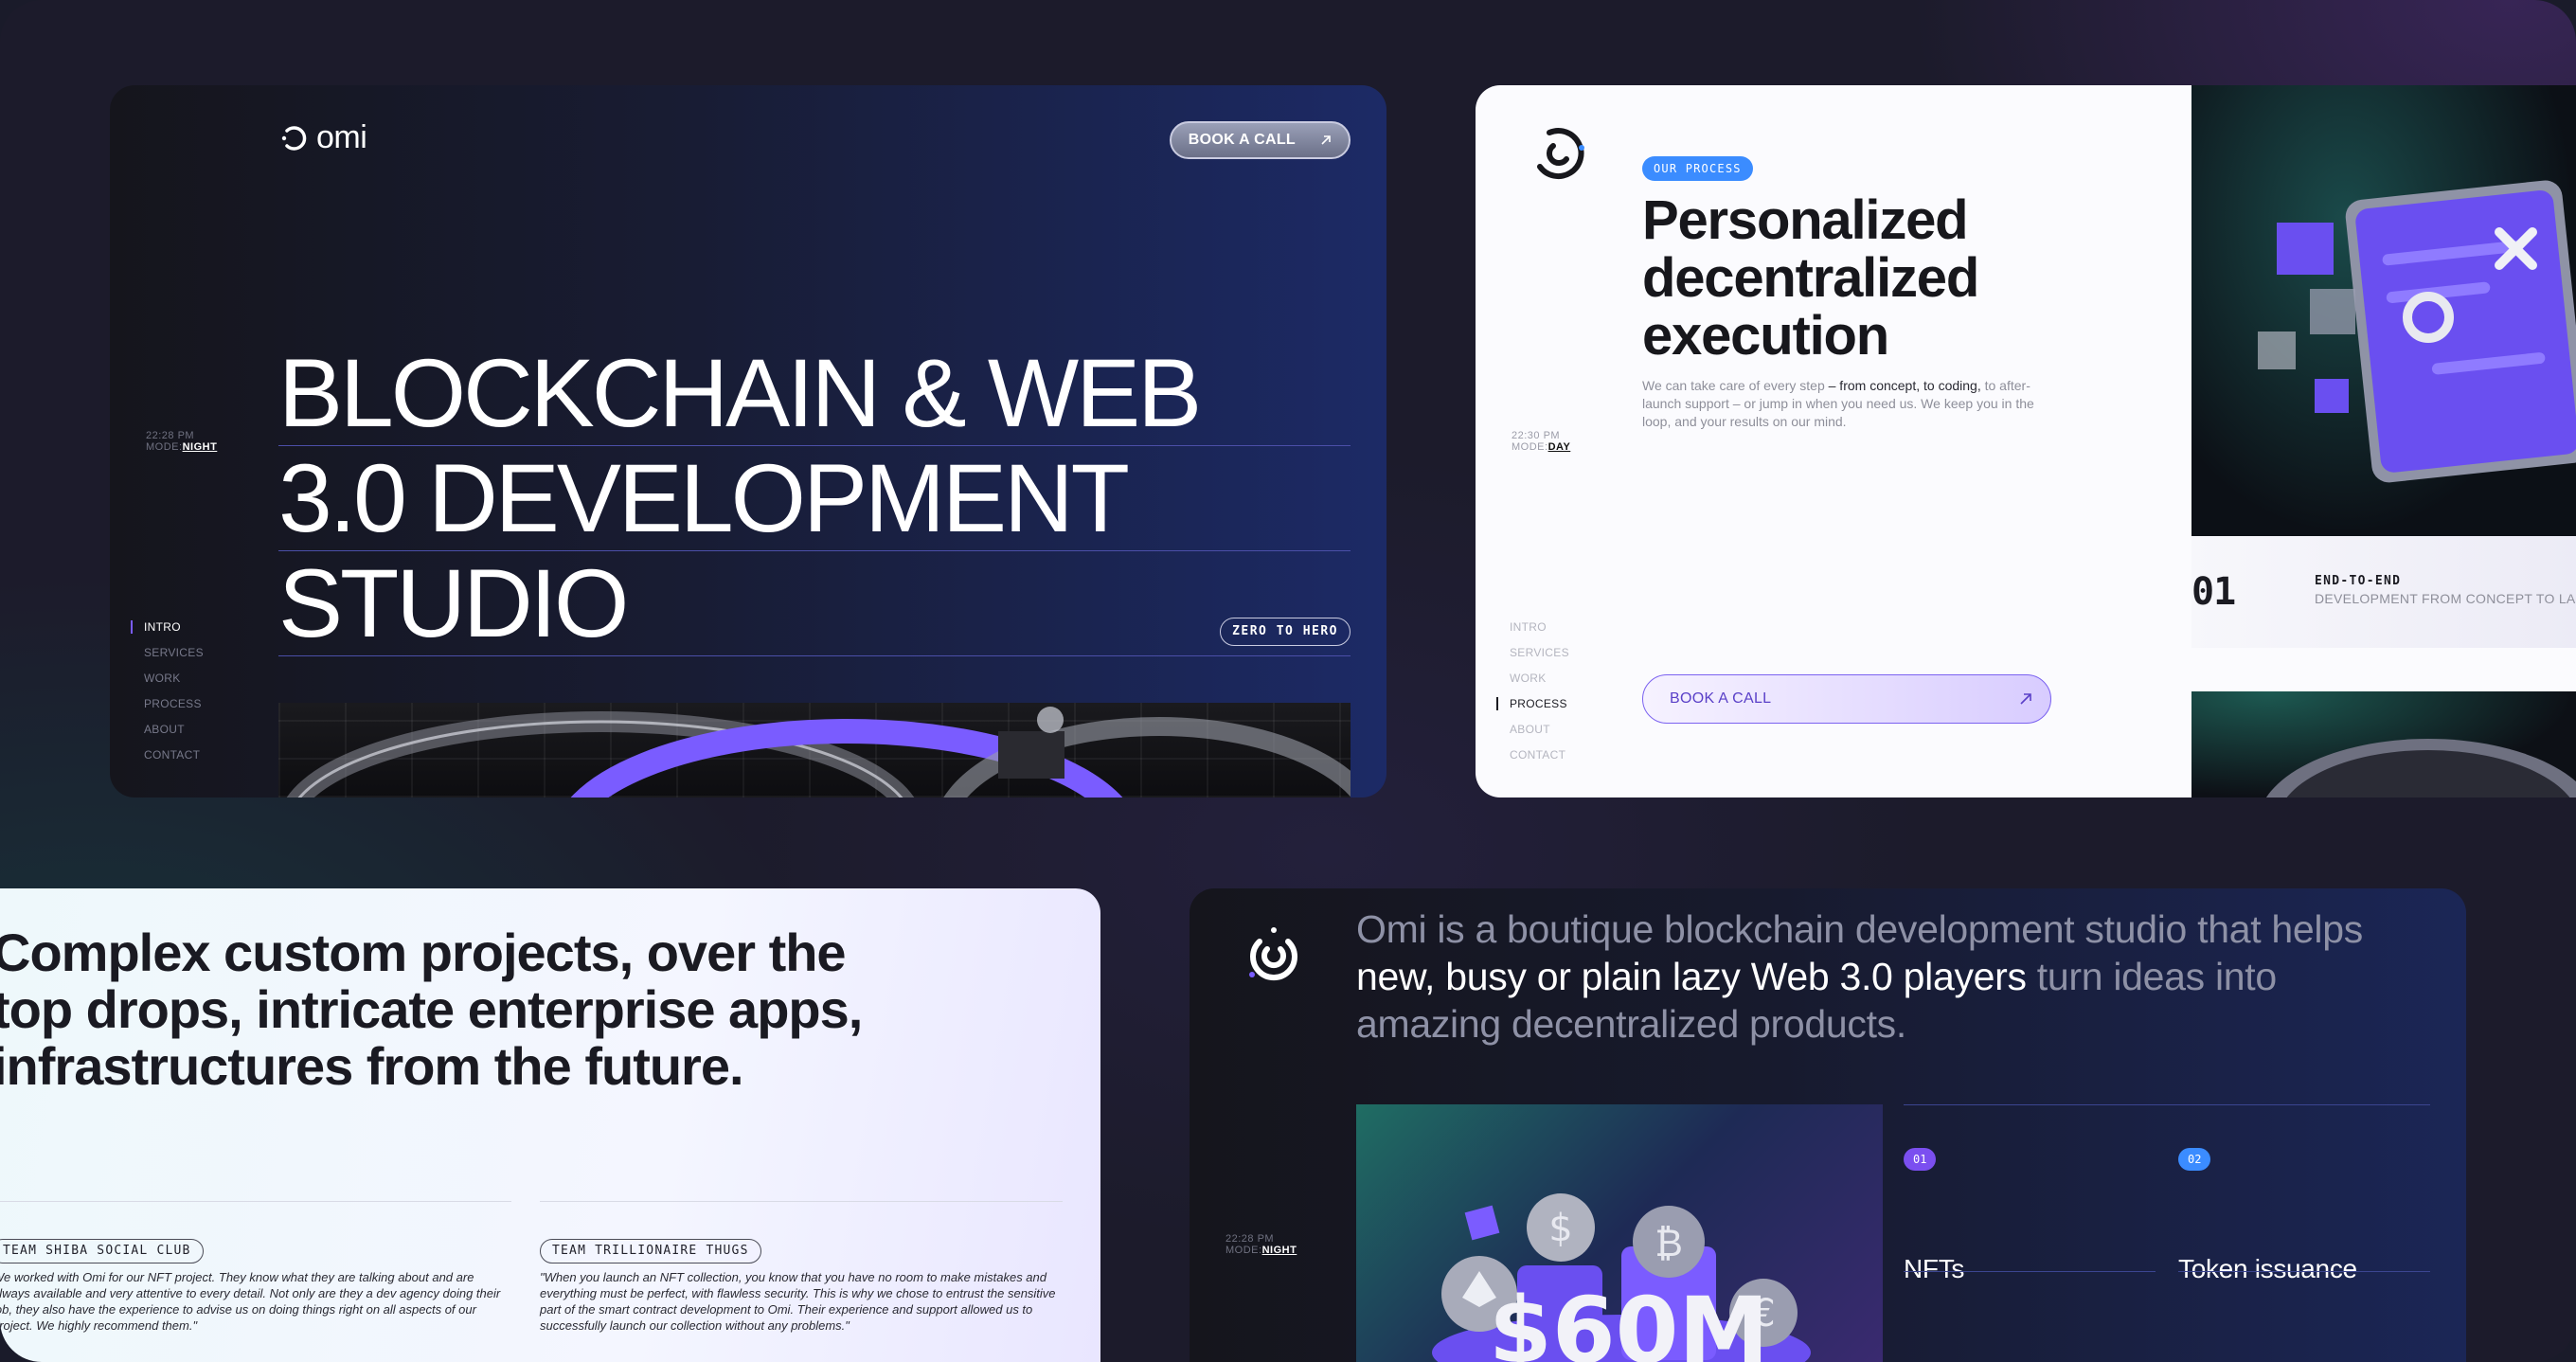 The width and height of the screenshot is (2576, 1362). I want to click on zero-to-hero-badge: ZERO TO HERO, so click(1285, 632).